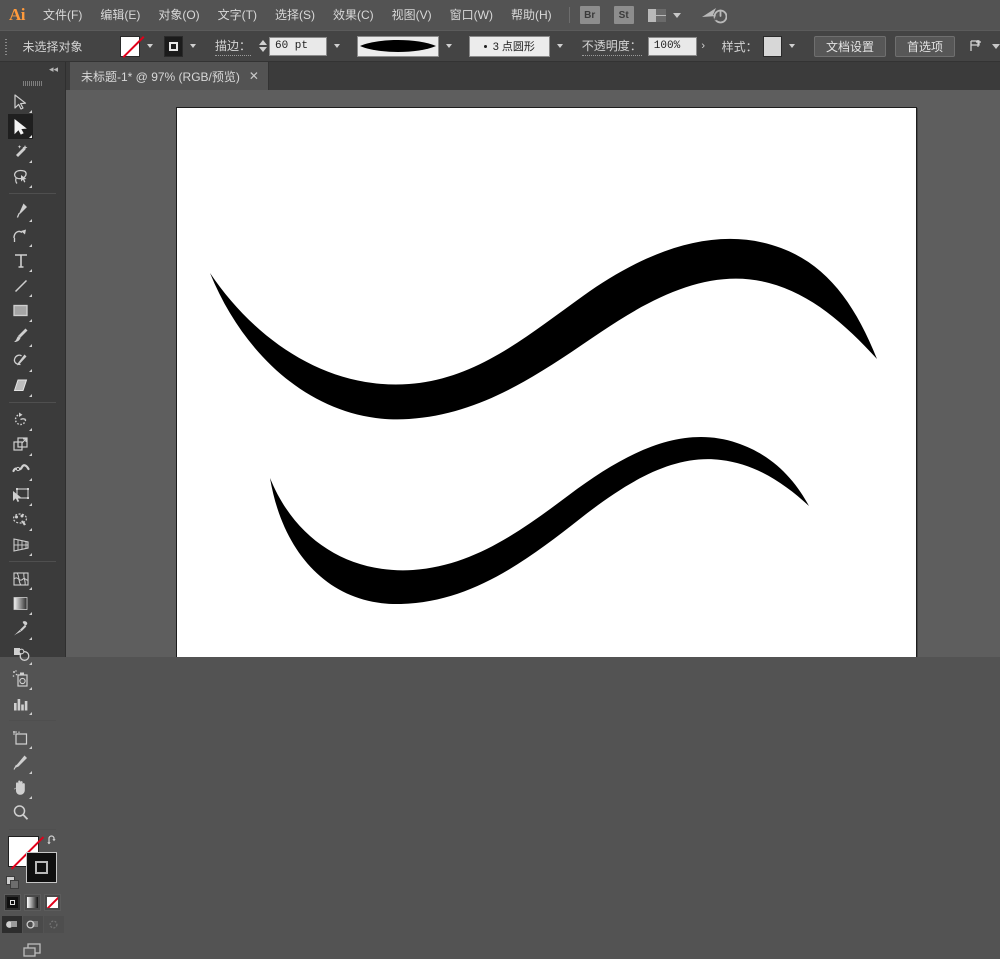 The image size is (1000, 959). Describe the element at coordinates (531, 15) in the screenshot. I see `menu-help: 帮助(H)` at that location.